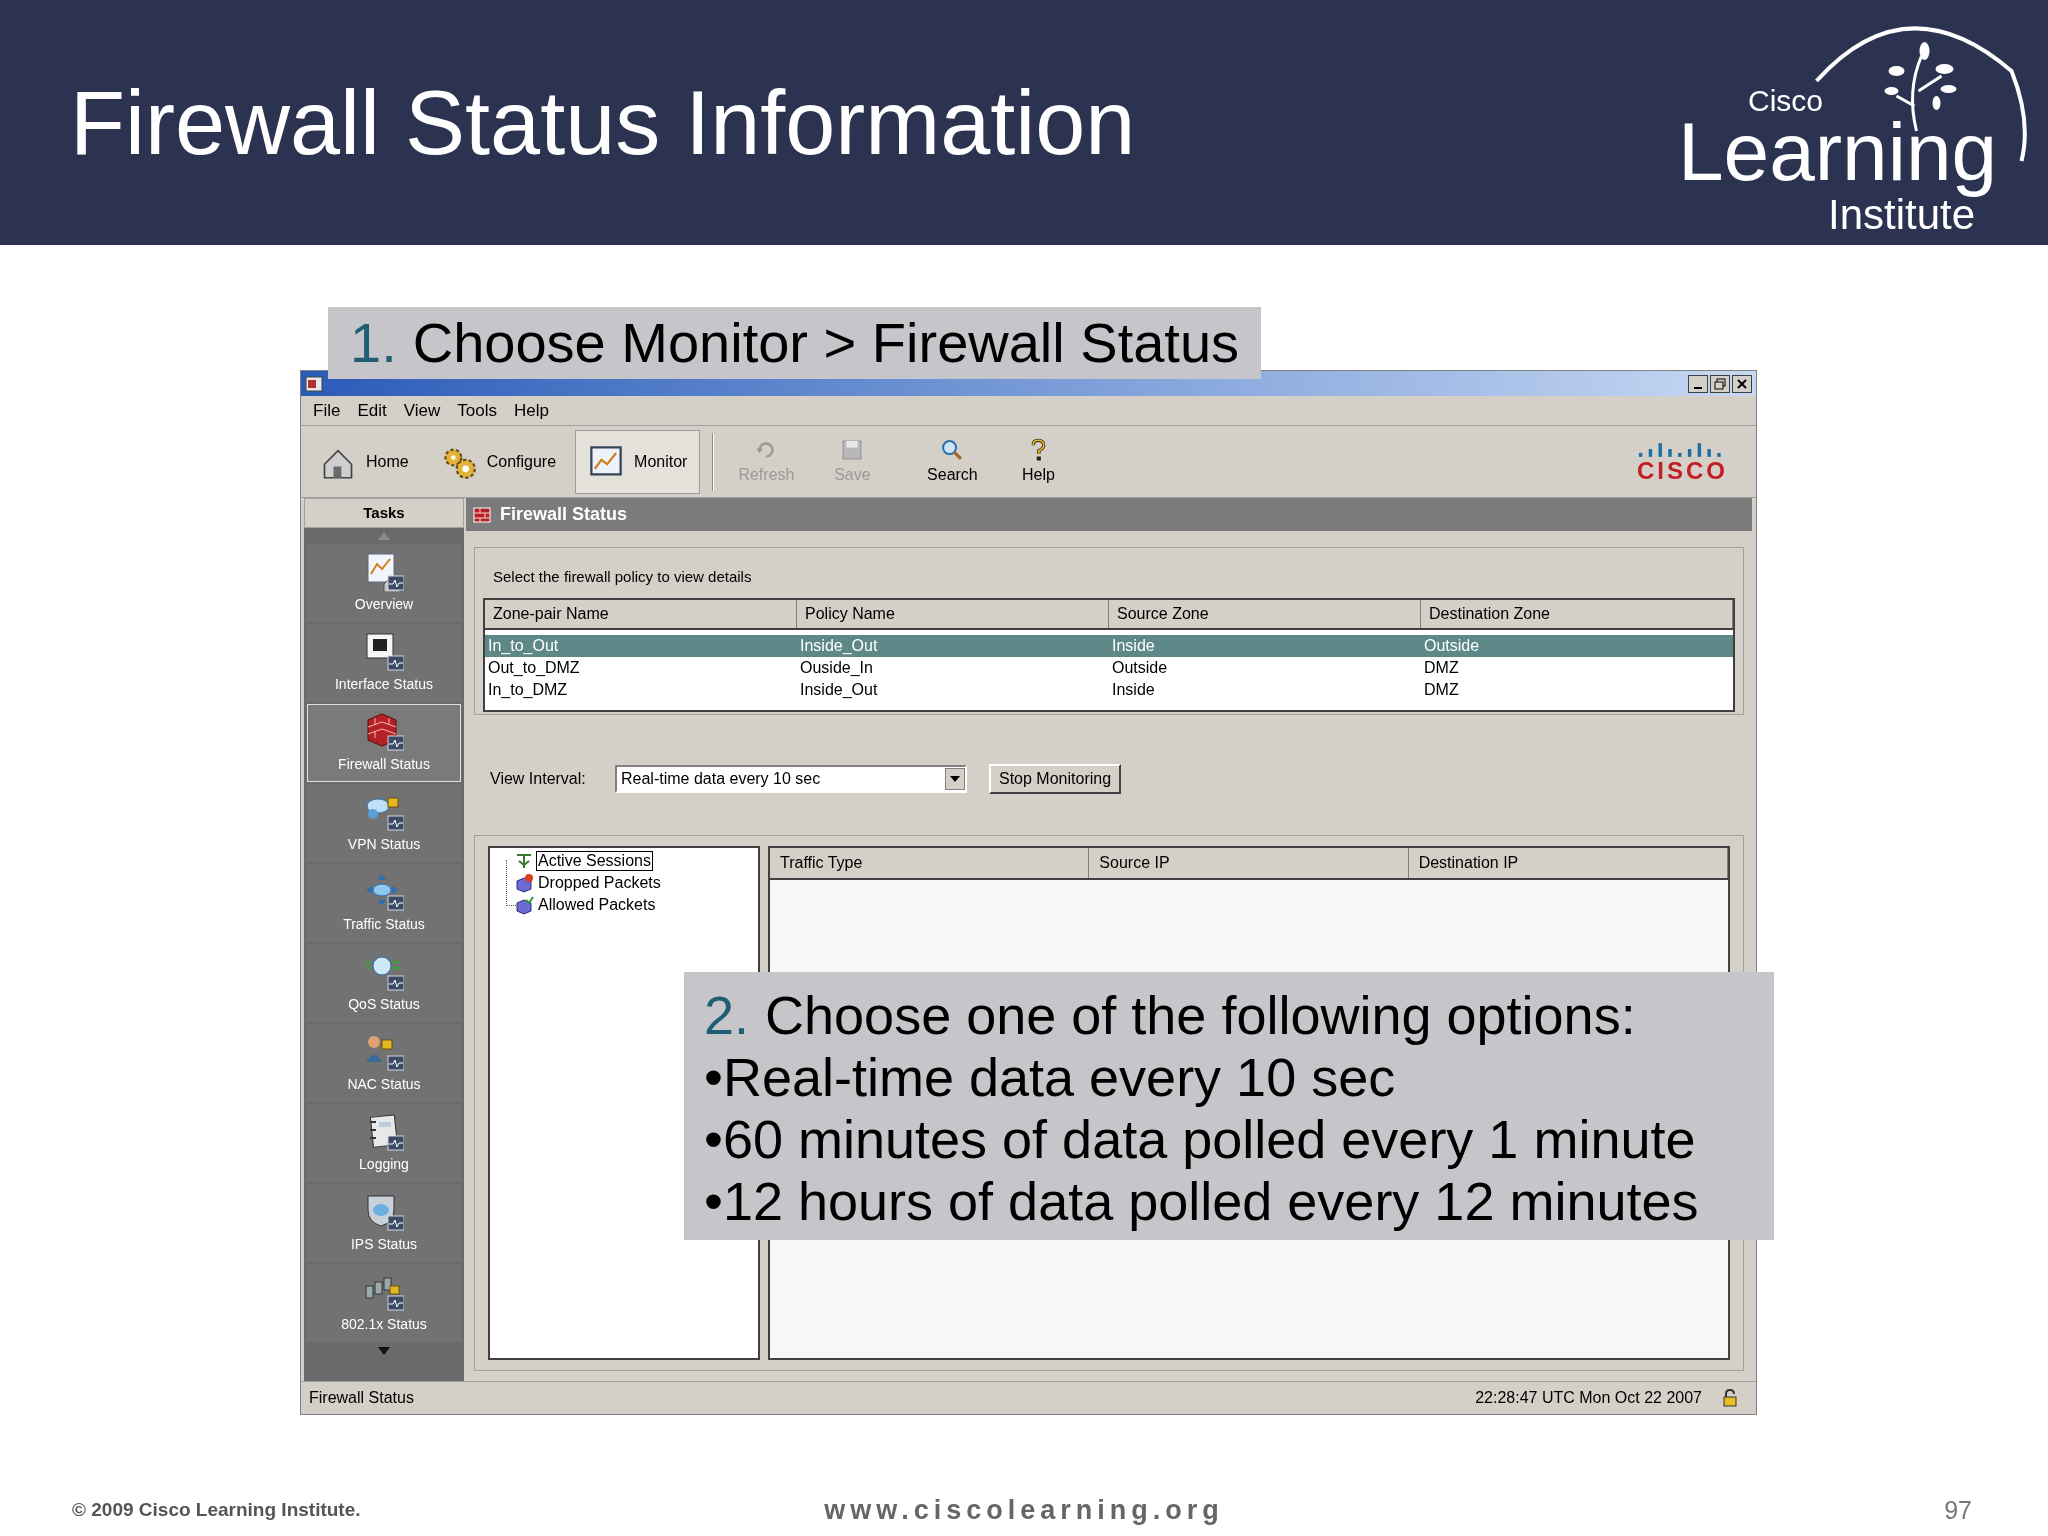 This screenshot has width=2048, height=1536. I want to click on column-header: Destination IP, so click(1568, 862).